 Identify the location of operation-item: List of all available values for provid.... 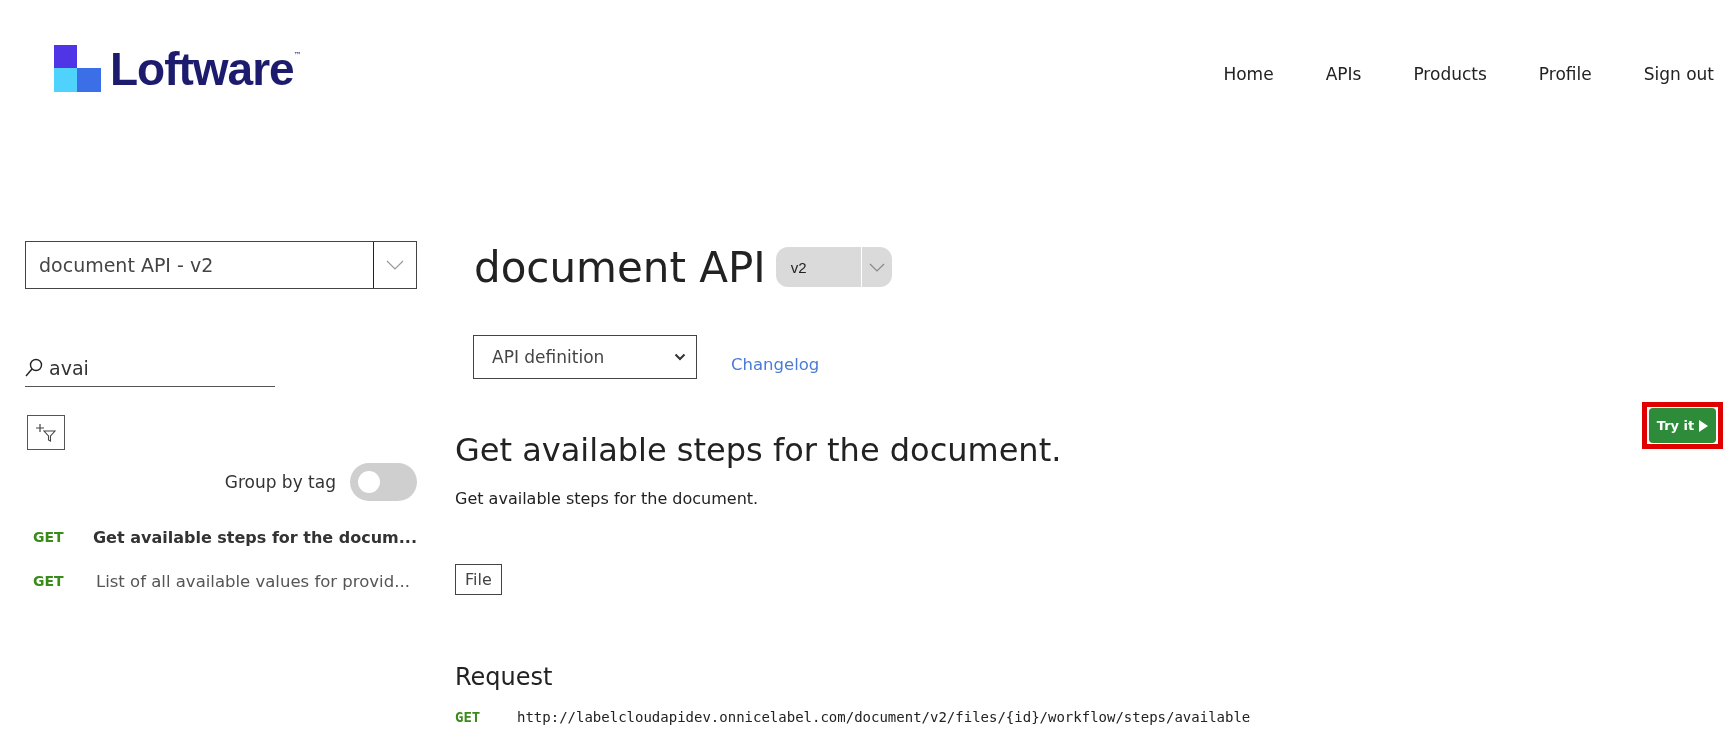
(253, 581).